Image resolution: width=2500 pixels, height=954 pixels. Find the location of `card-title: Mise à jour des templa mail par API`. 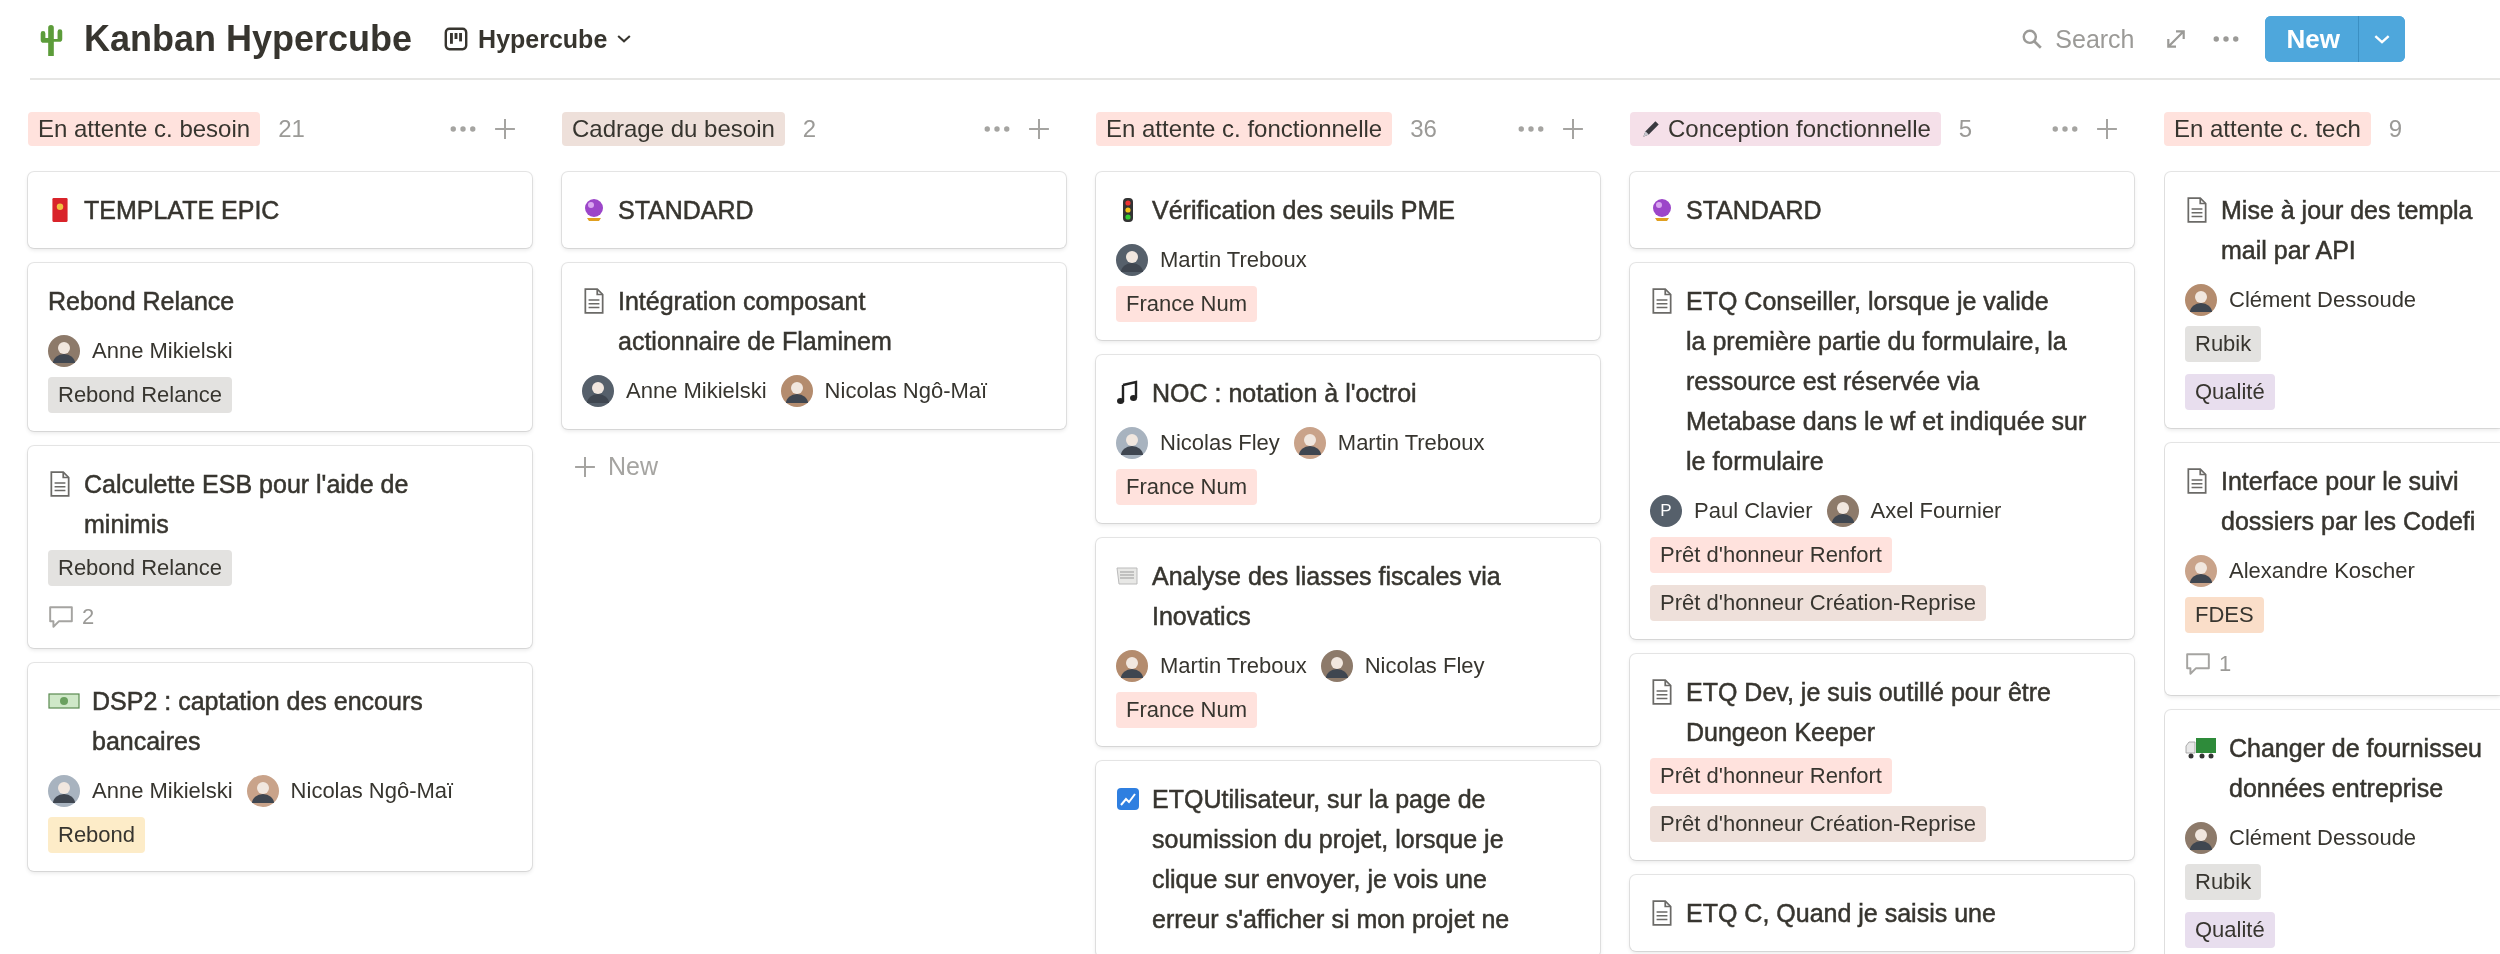

card-title: Mise à jour des templa mail par API is located at coordinates (2347, 230).